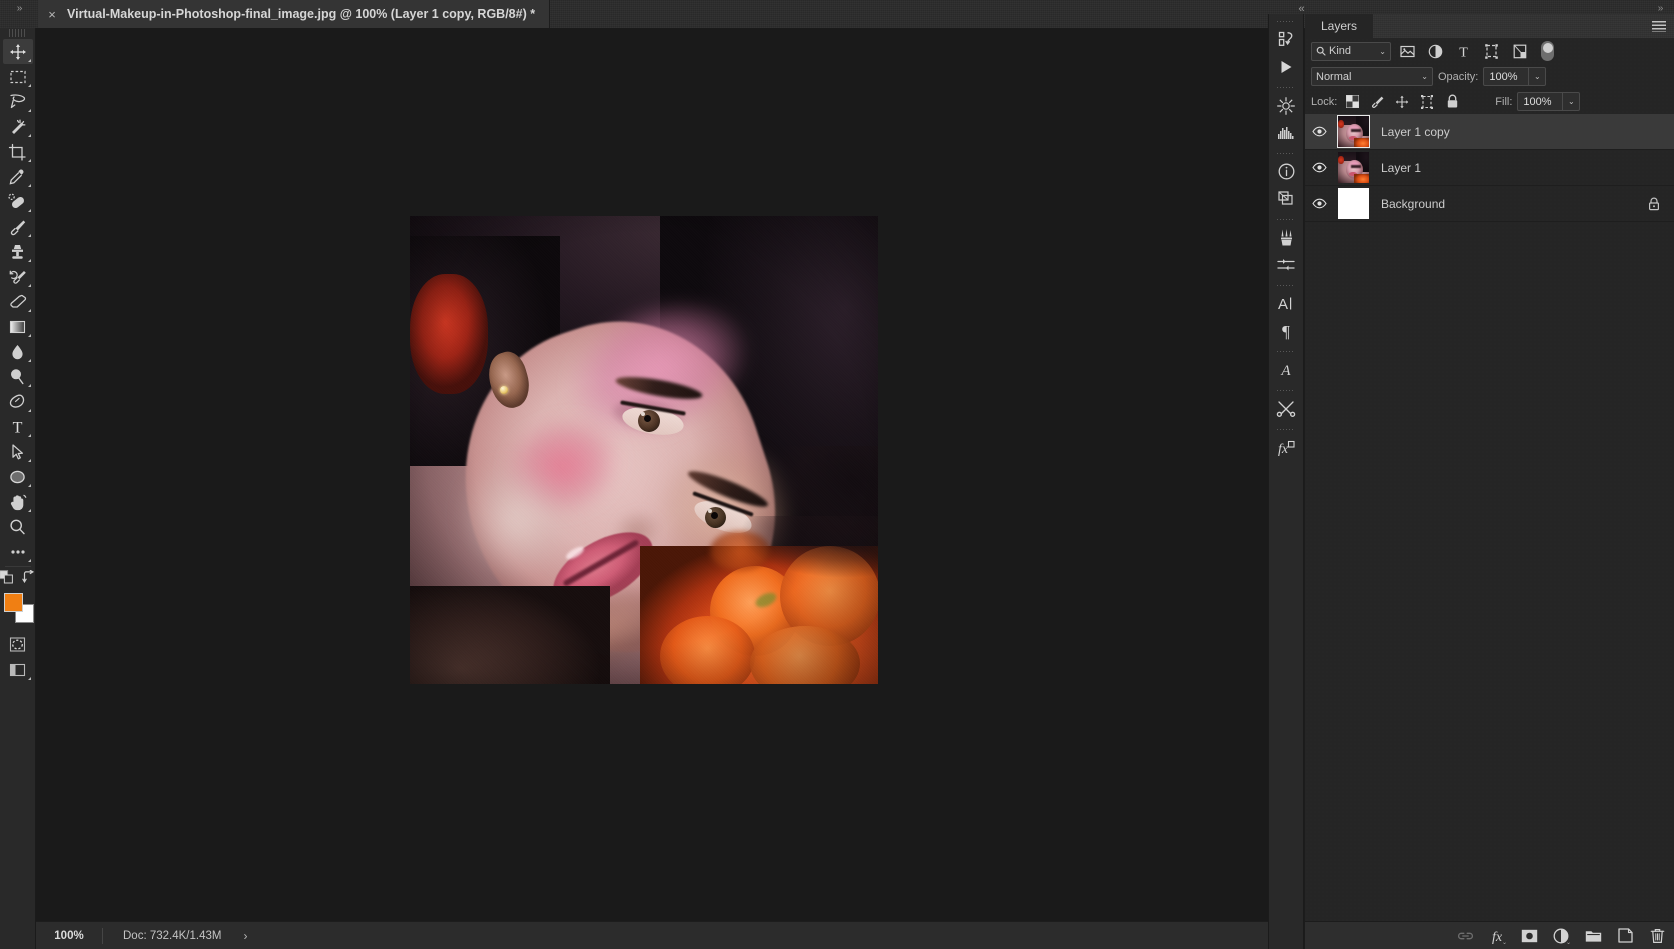 The width and height of the screenshot is (1674, 949). I want to click on panel-menu-icon, so click(1659, 26).